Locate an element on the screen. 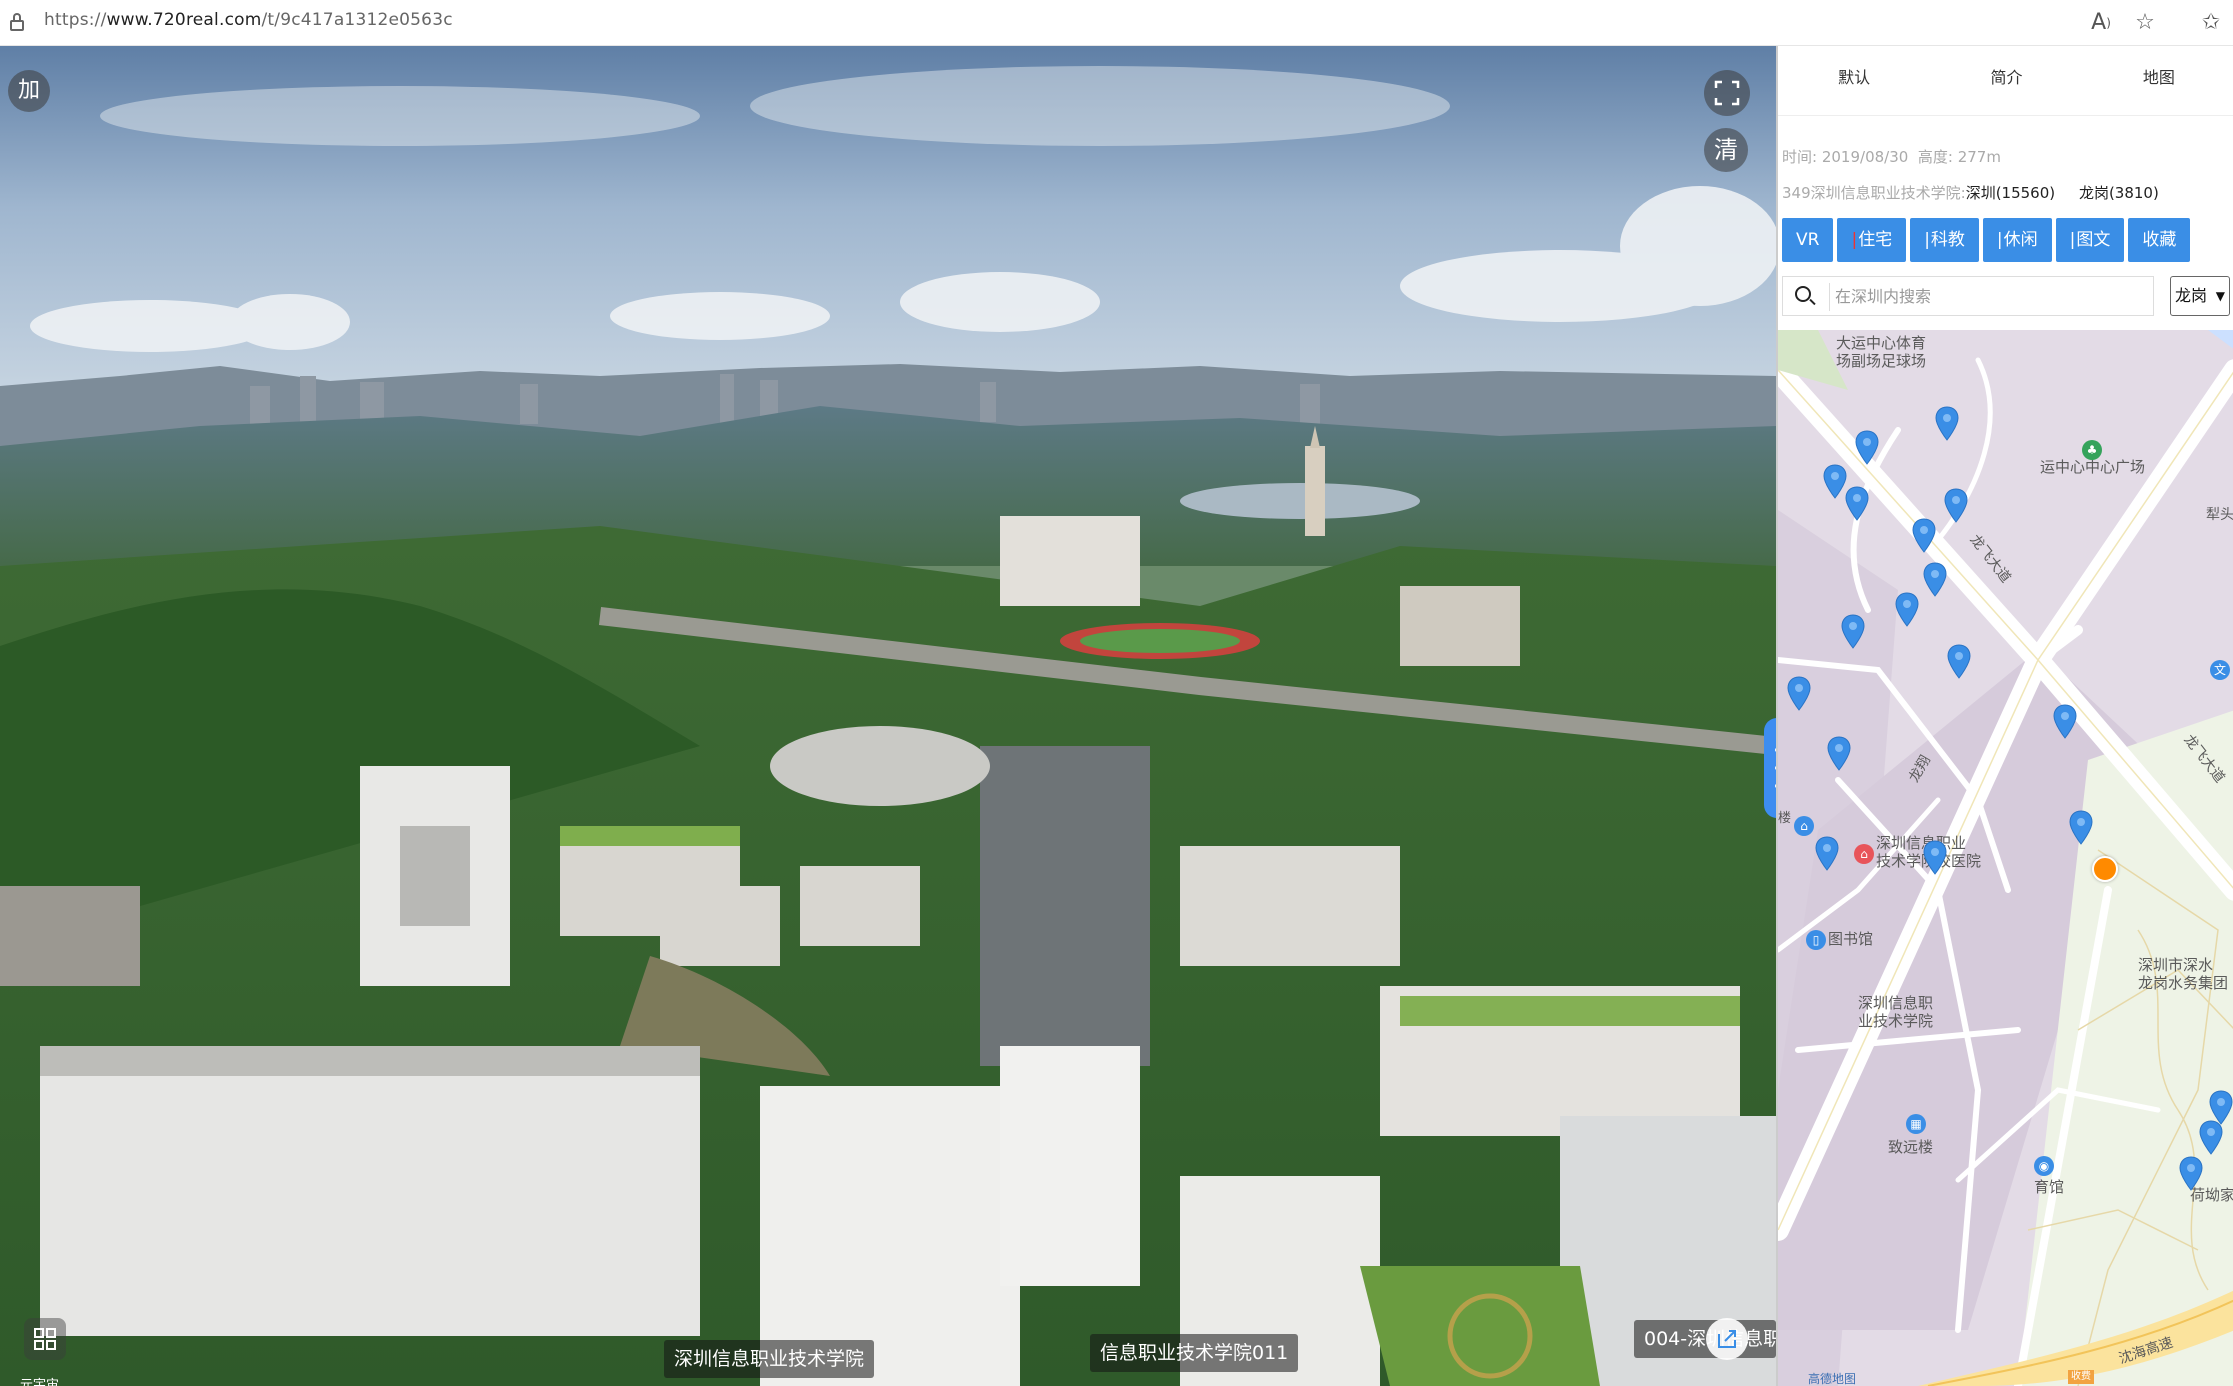  add-favorite-icon: ☆ is located at coordinates (2145, 23).